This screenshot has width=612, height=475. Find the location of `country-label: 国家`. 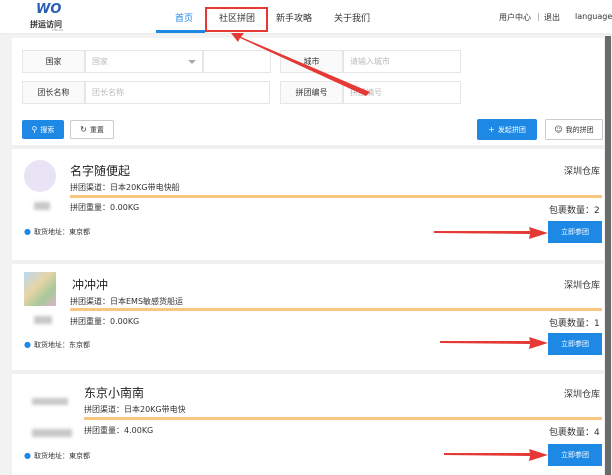

country-label: 国家 is located at coordinates (53, 61).